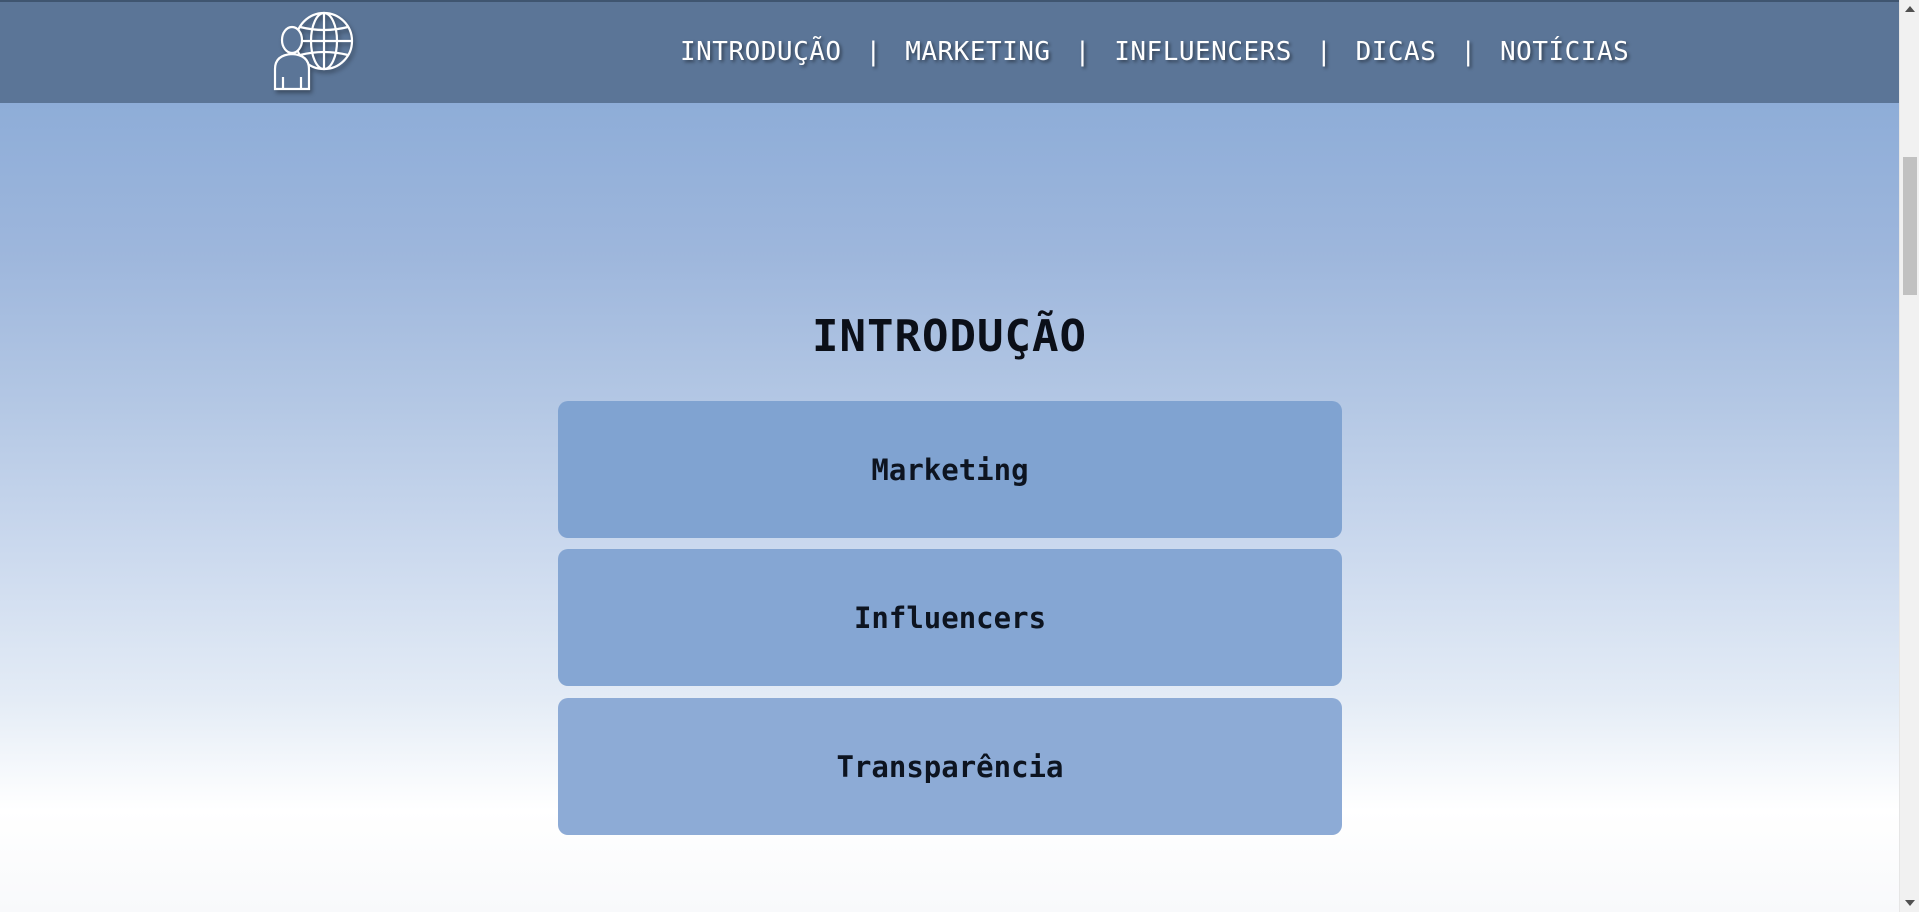 This screenshot has width=1919, height=912. Describe the element at coordinates (949, 1) in the screenshot. I see `window-top-border` at that location.